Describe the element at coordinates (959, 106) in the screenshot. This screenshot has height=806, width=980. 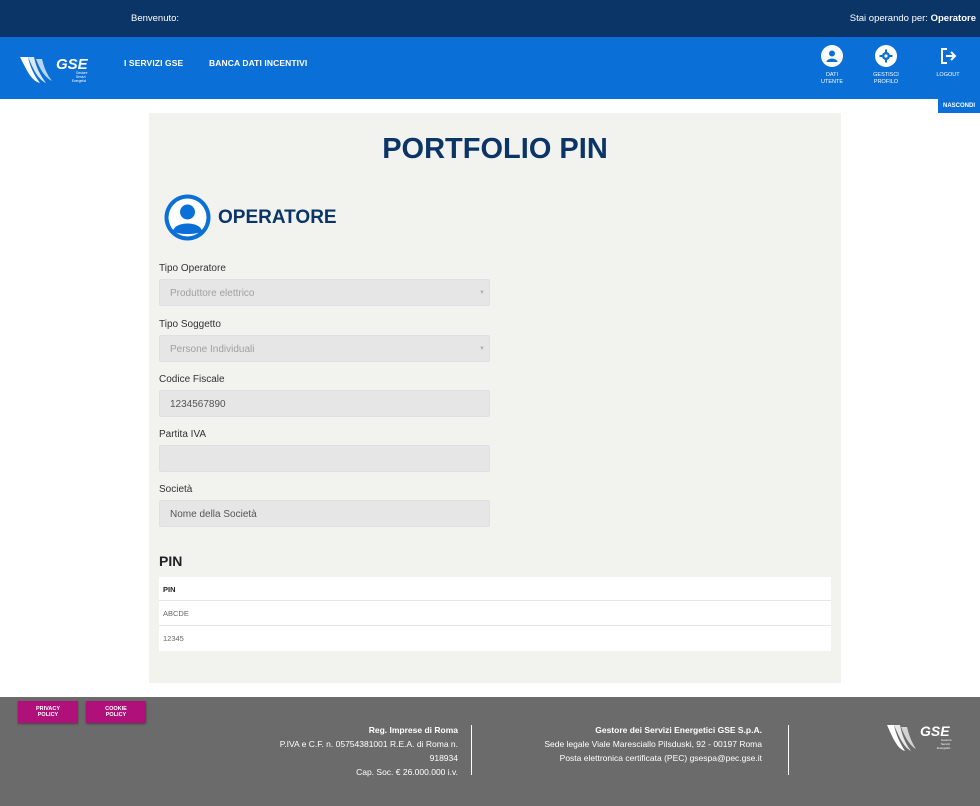
I see `nascondi-button: NASCONDI` at that location.